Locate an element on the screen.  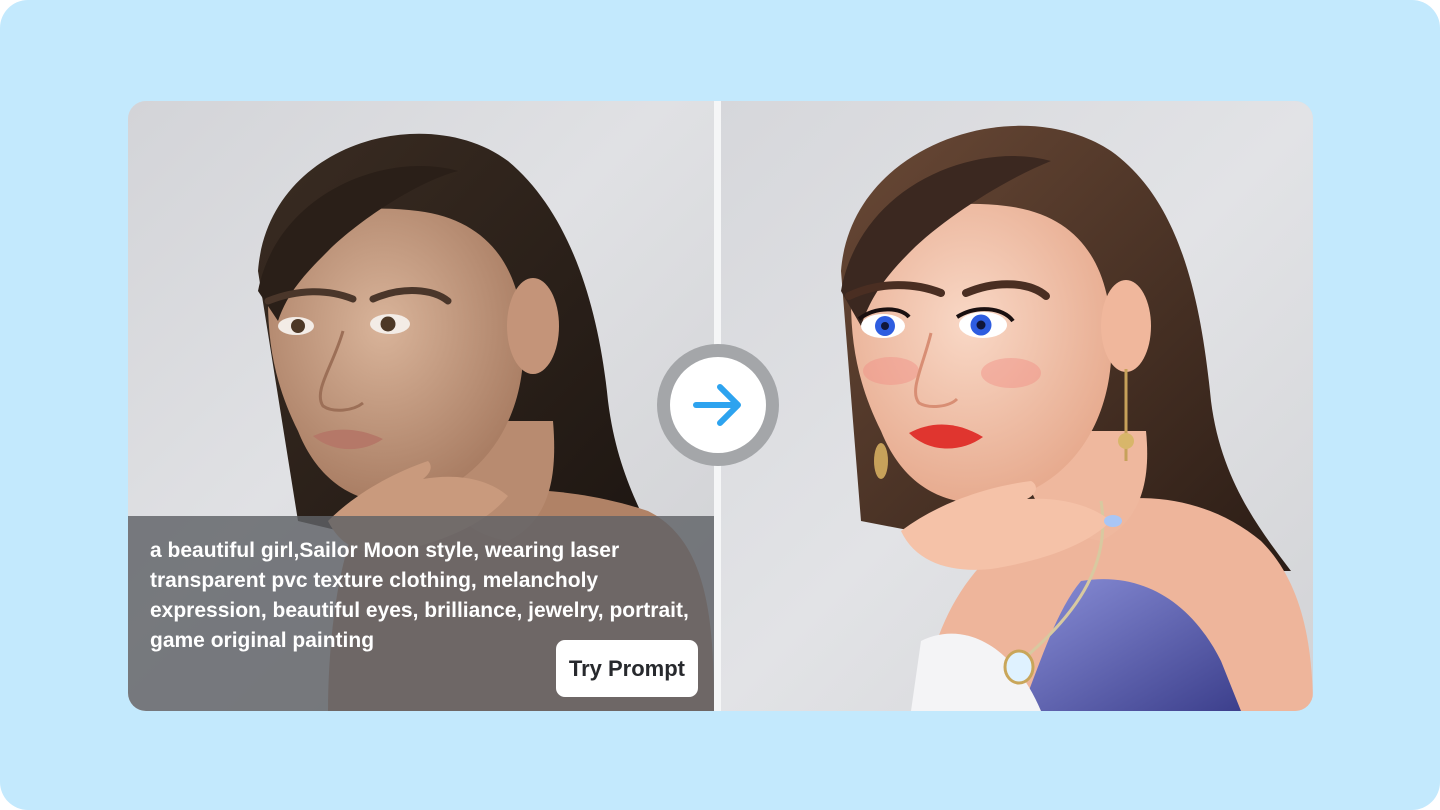
arrow-right-icon is located at coordinates (717, 405).